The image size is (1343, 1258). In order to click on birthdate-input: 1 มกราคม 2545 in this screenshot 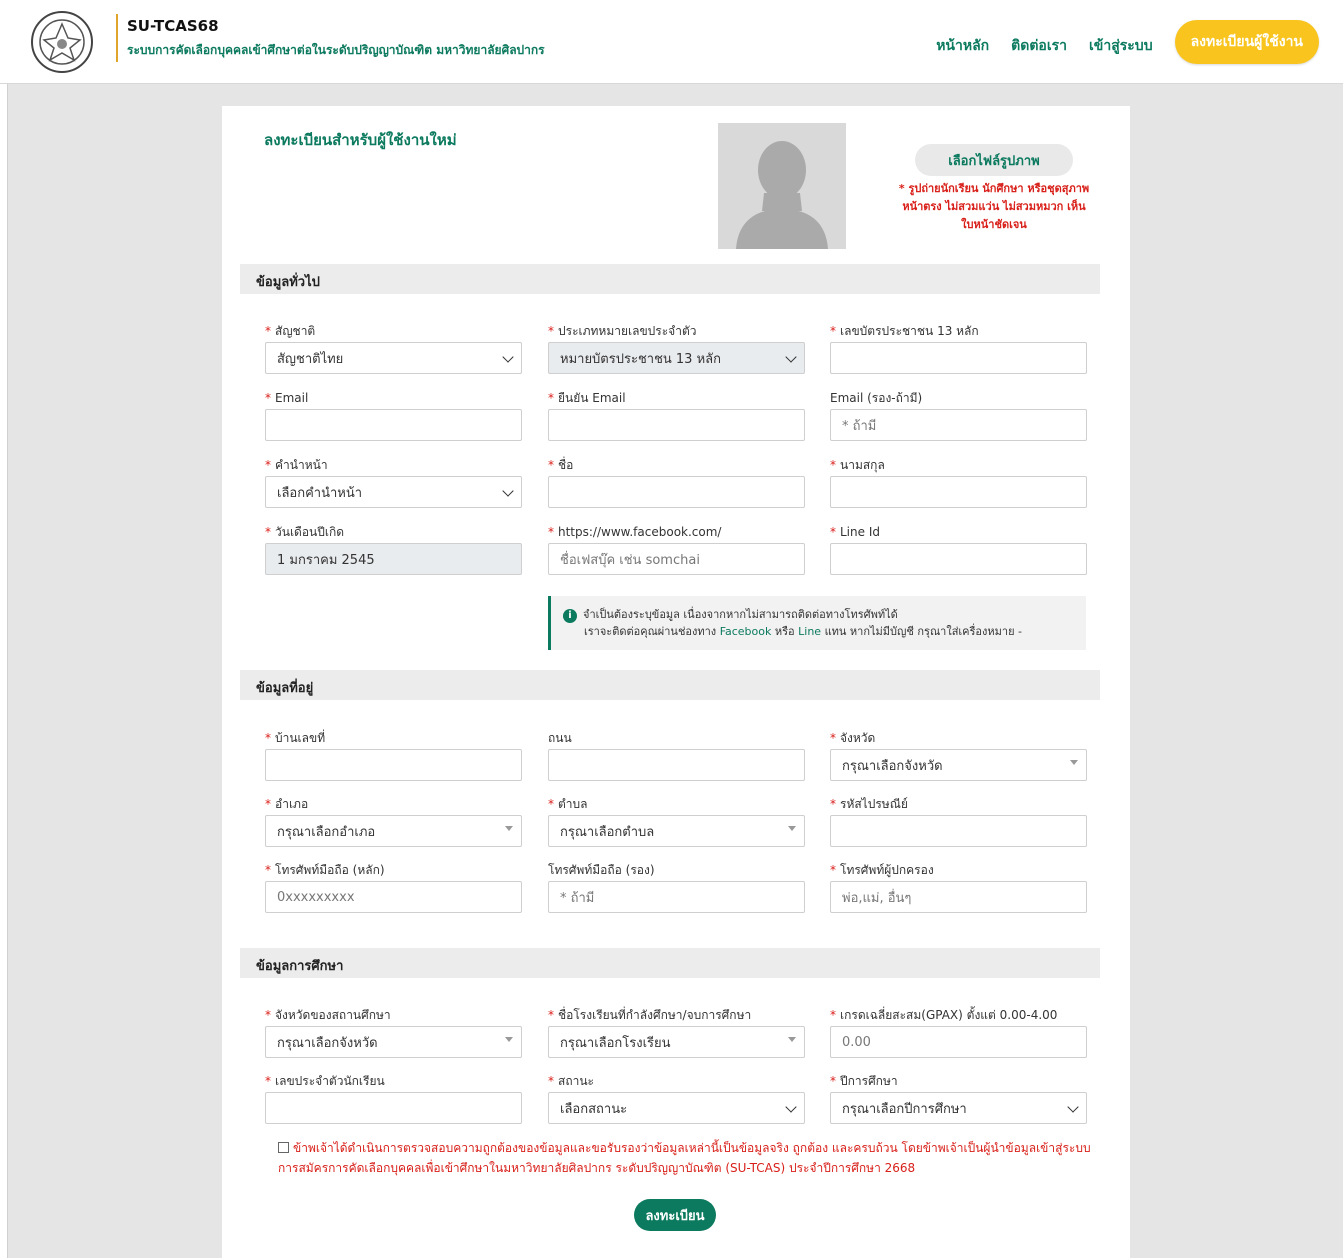, I will do `click(393, 559)`.